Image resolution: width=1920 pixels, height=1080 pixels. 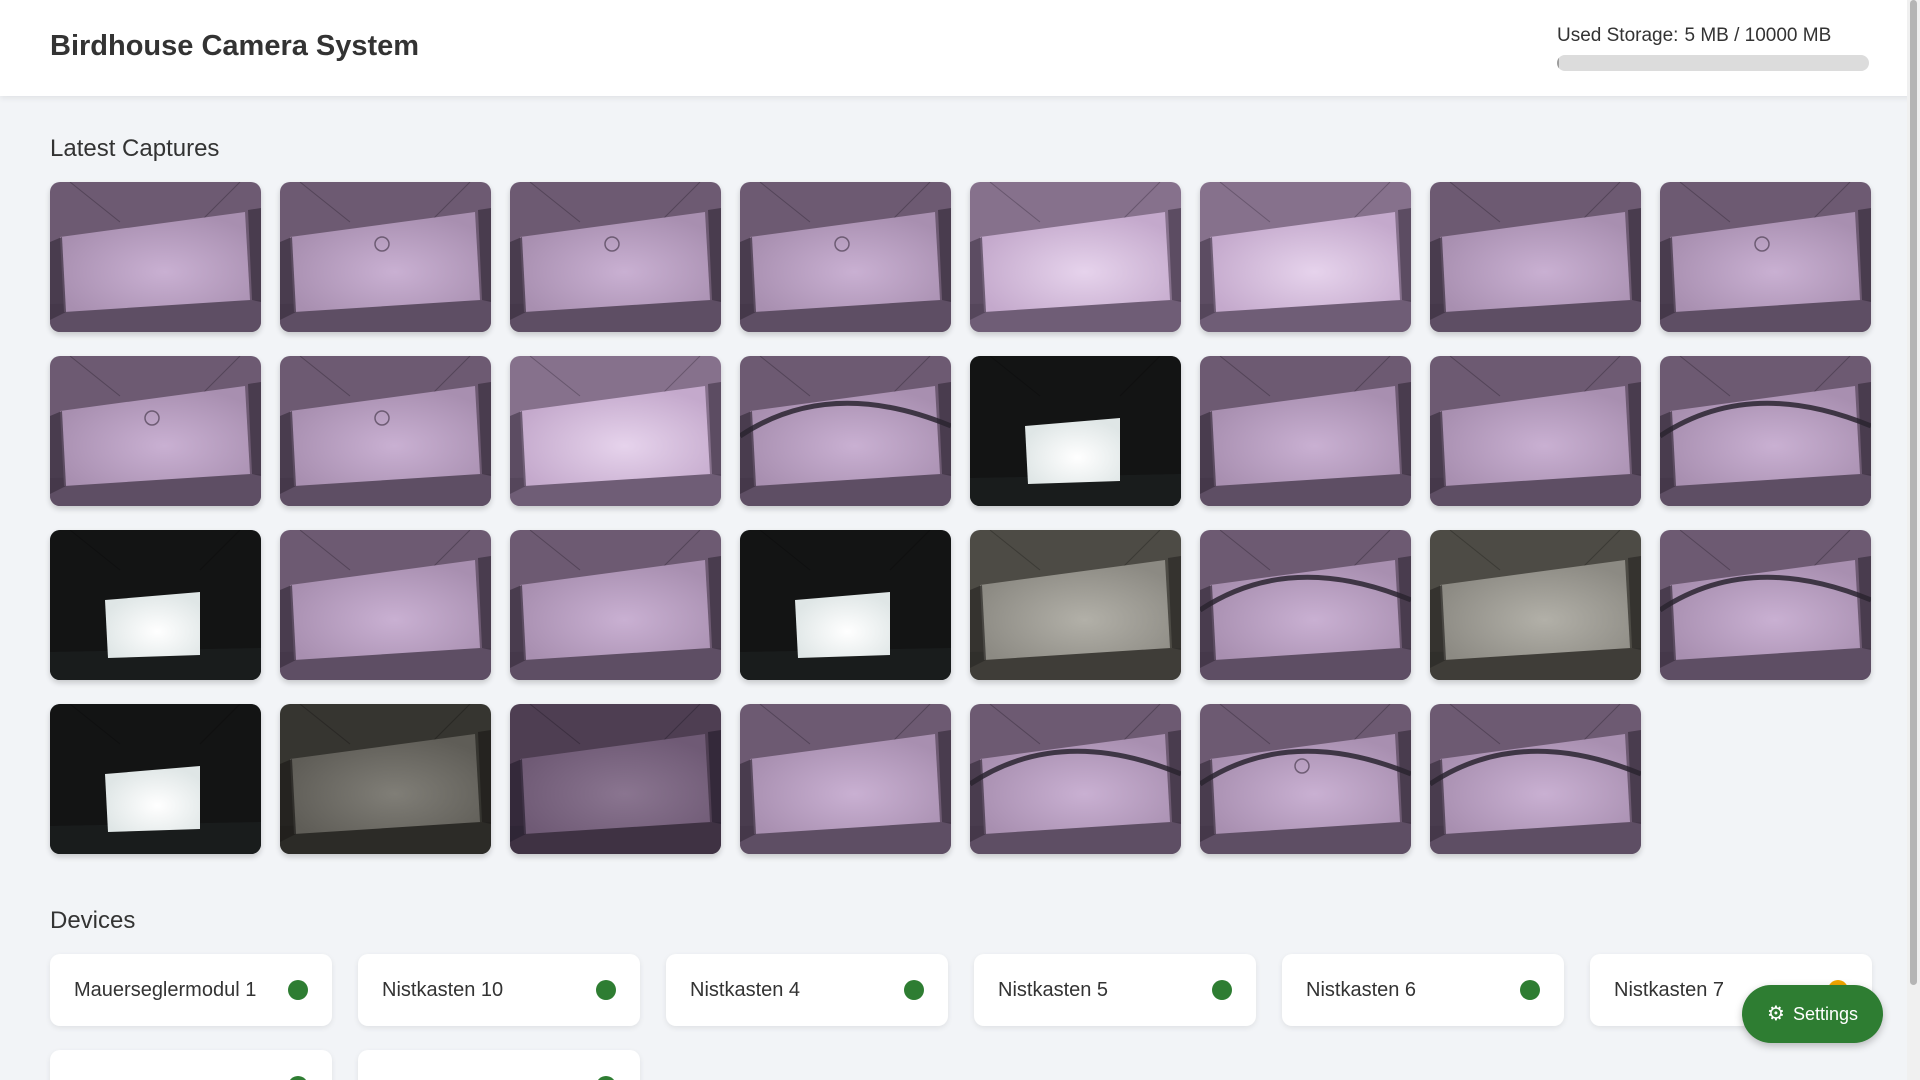 I want to click on storage-indicator: Used Storage: 5 MB / 10000 MB, so click(x=1713, y=48).